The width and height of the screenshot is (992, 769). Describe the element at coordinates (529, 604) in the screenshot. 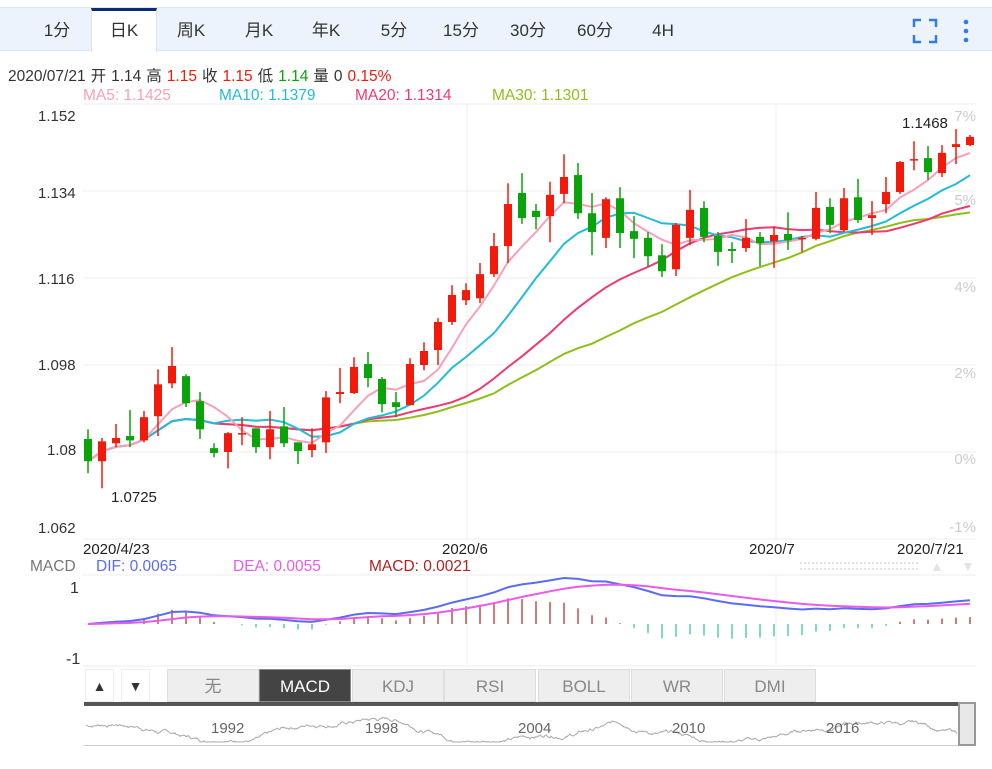

I see `dea-line` at that location.